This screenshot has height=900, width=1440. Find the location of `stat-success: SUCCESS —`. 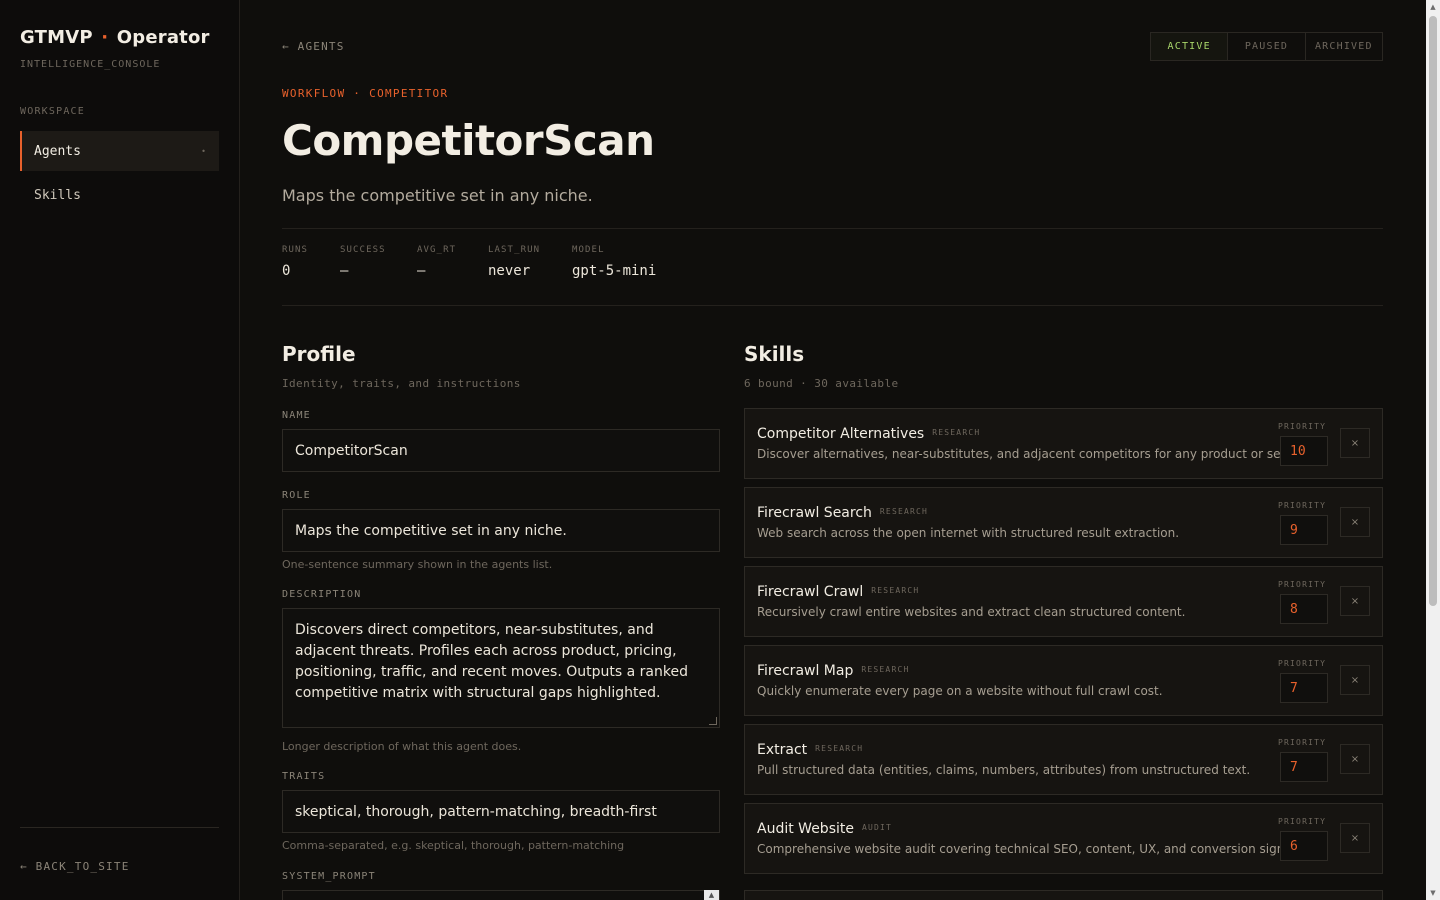

stat-success: SUCCESS — is located at coordinates (363, 262).